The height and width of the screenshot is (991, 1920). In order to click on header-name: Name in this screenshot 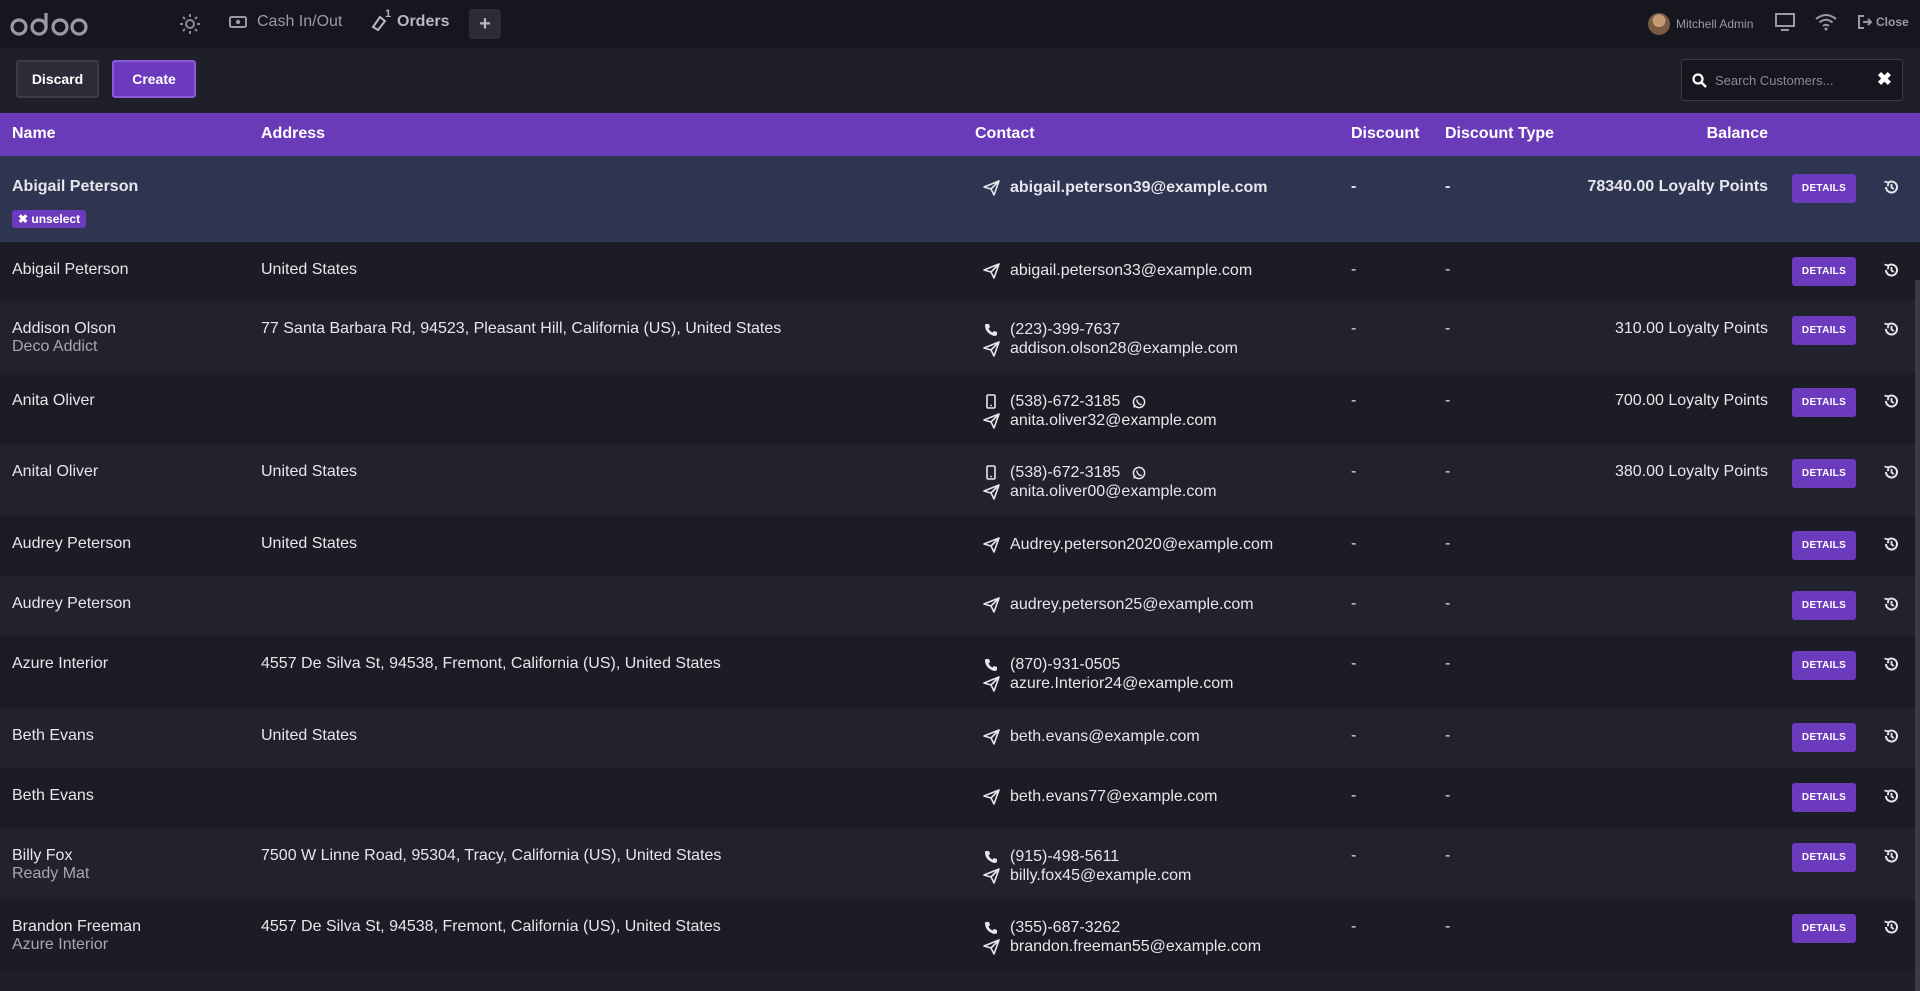, I will do `click(34, 133)`.